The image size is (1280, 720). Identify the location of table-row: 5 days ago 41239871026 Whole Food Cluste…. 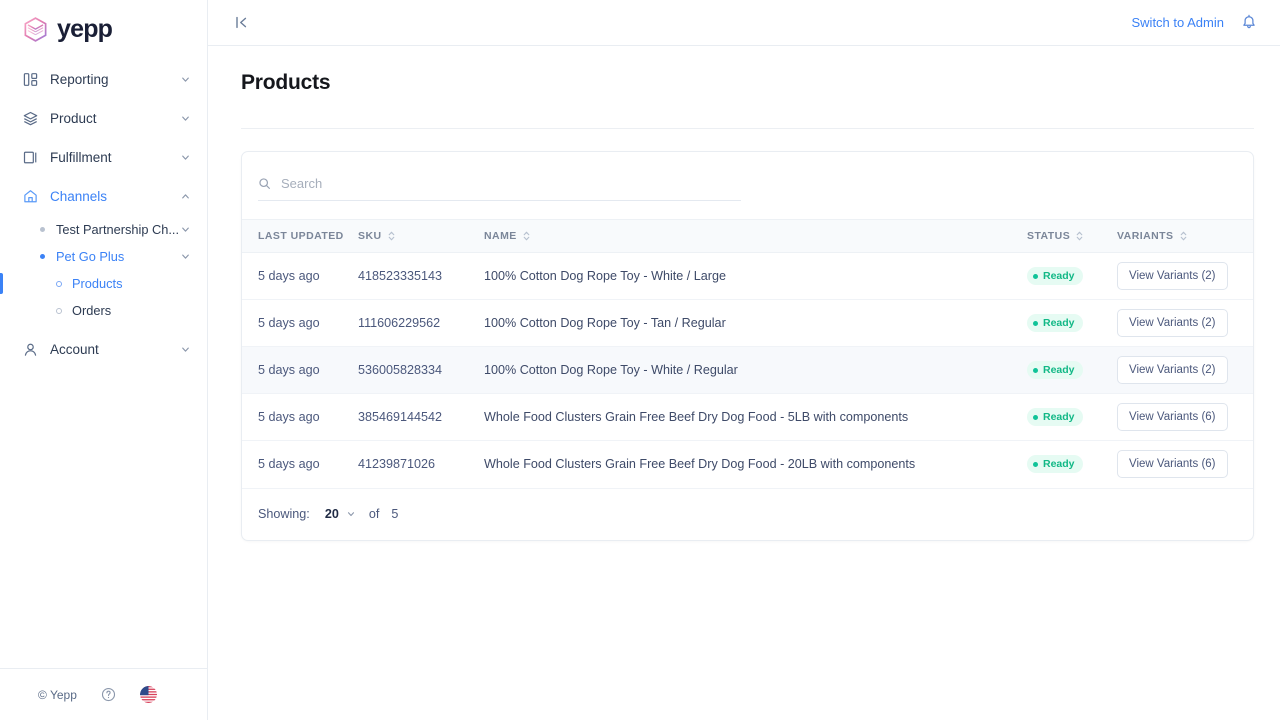
(747, 464).